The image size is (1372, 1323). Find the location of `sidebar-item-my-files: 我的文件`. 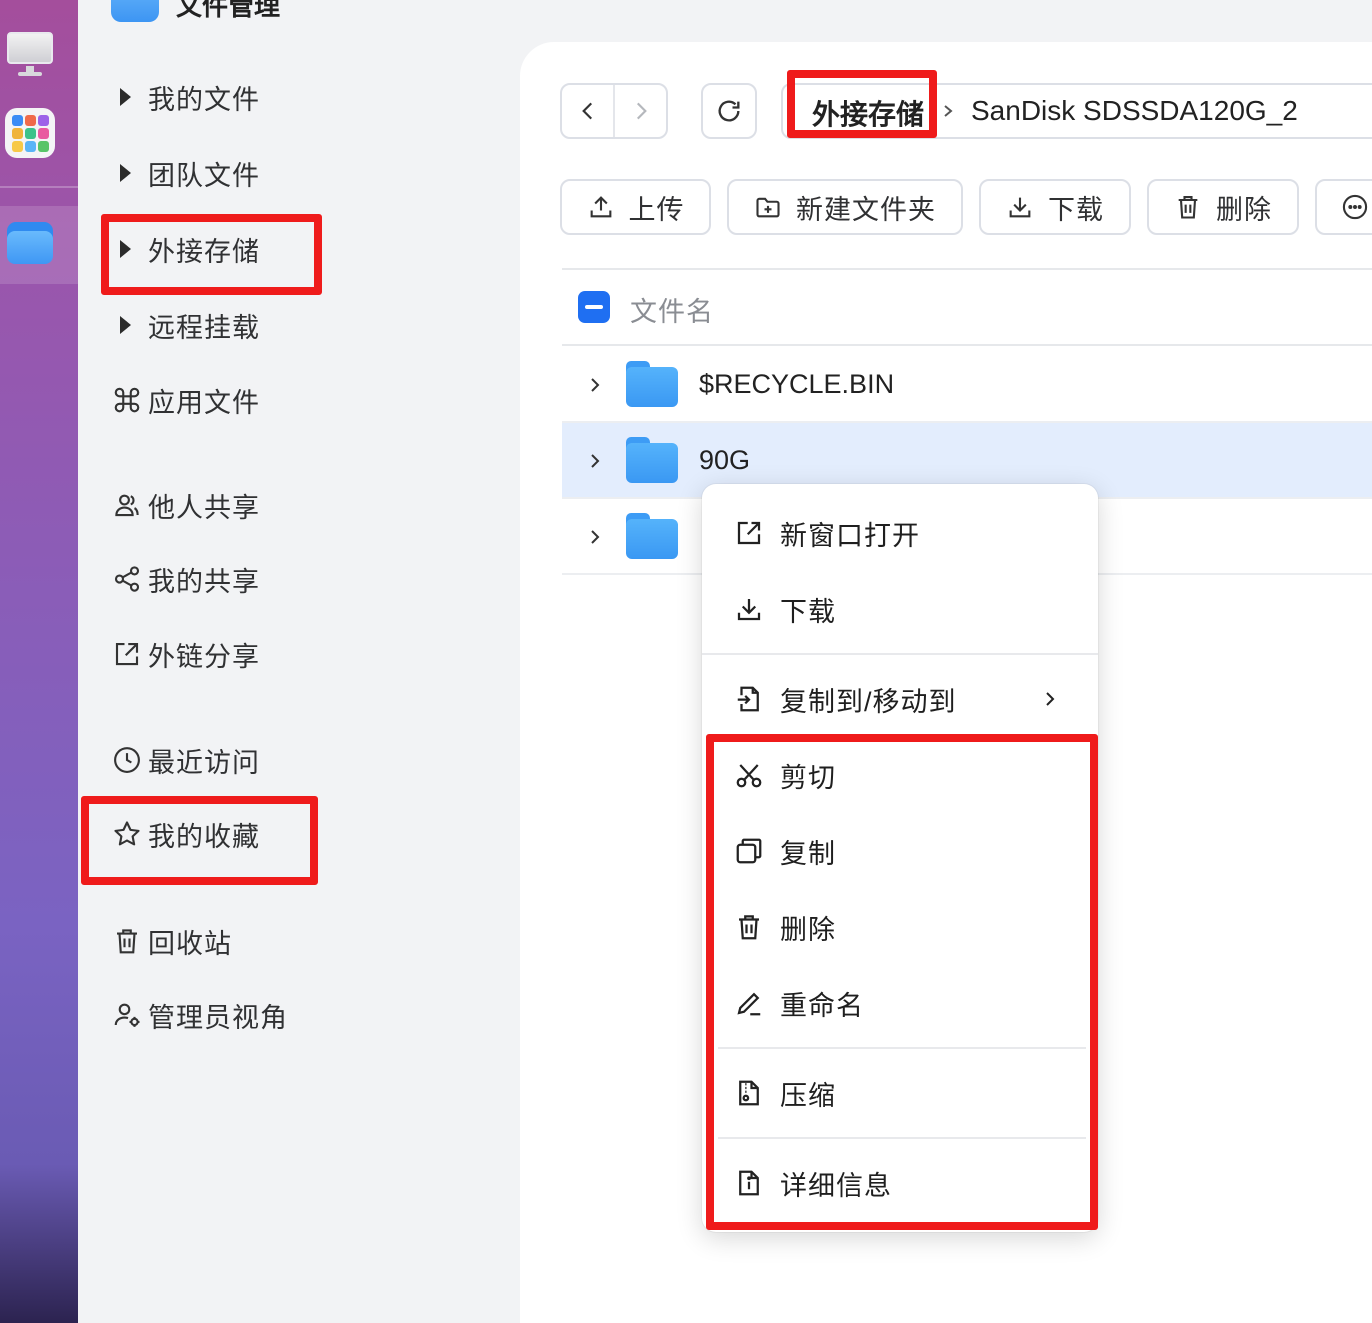

sidebar-item-my-files: 我的文件 is located at coordinates (288, 97).